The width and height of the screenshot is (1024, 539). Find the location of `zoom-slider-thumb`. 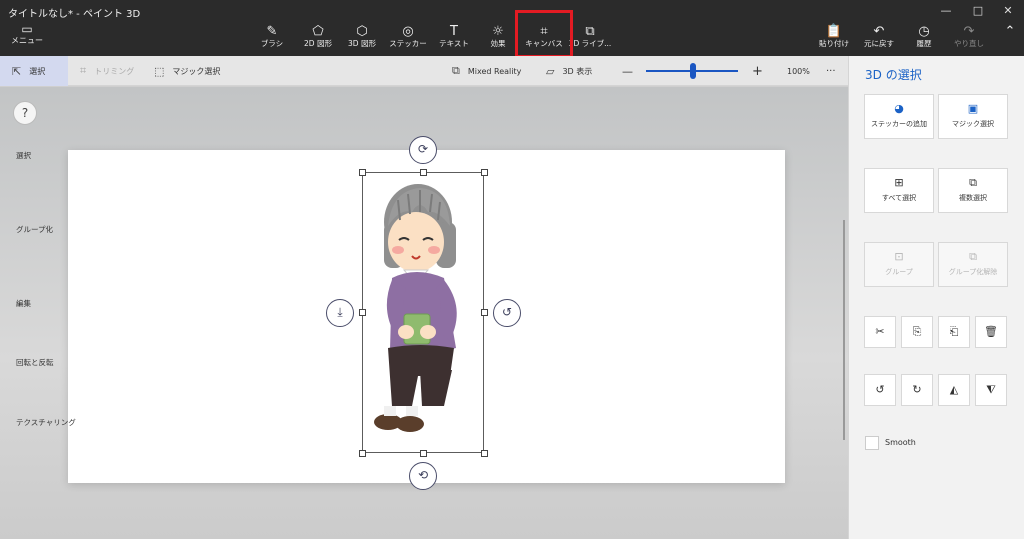

zoom-slider-thumb is located at coordinates (693, 71).